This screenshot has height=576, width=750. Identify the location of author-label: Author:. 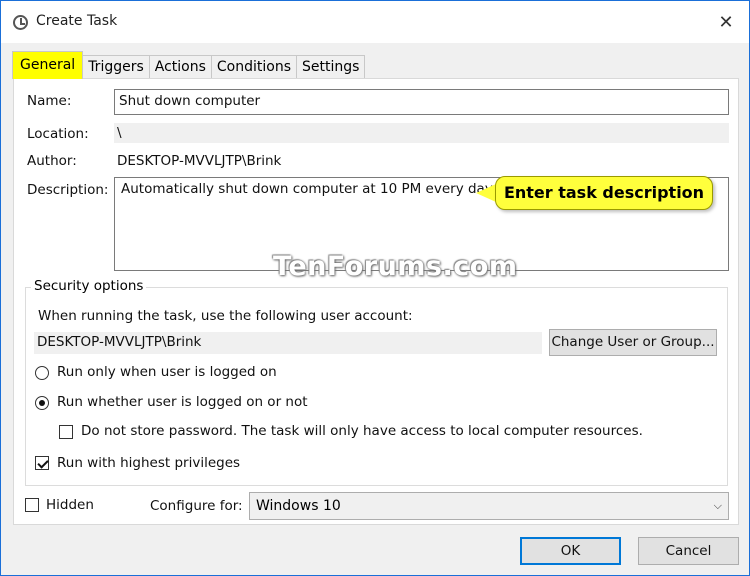
(52, 161).